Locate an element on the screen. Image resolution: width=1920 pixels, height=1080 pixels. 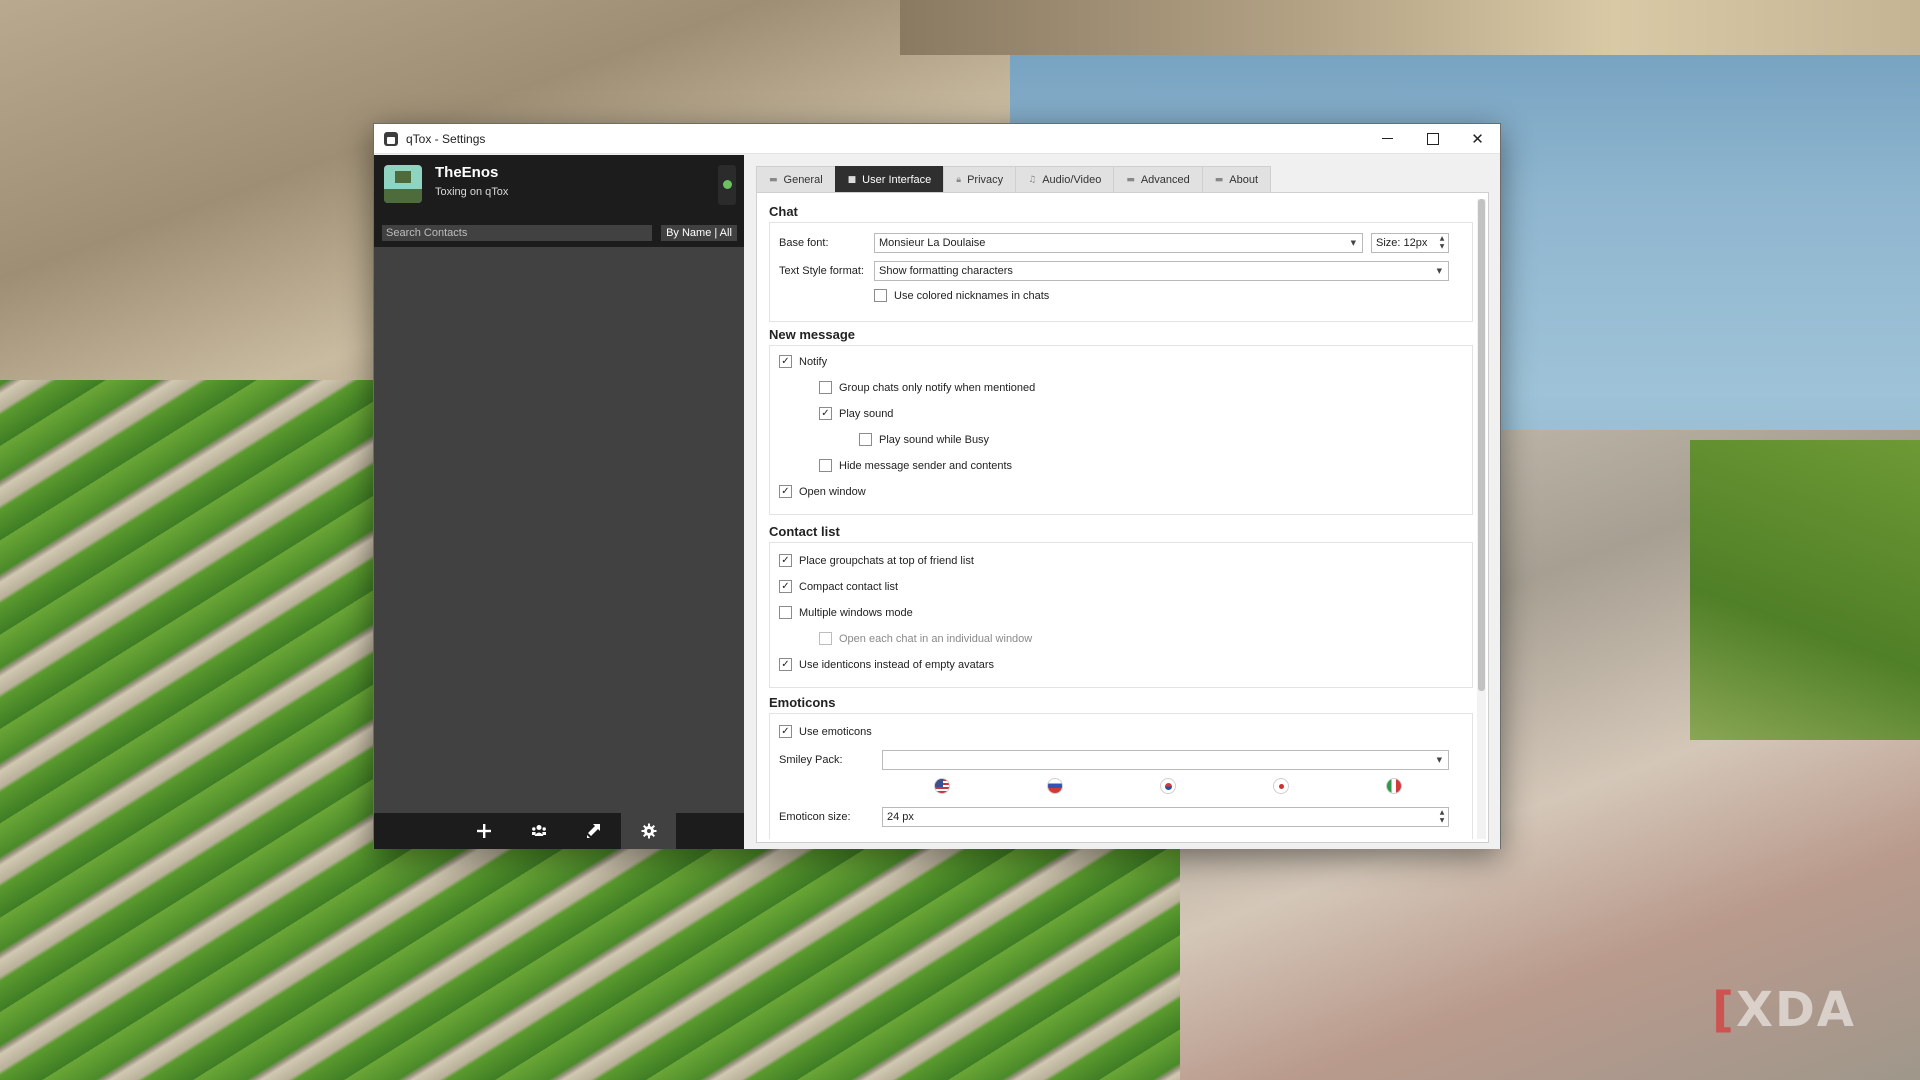
search-bar: By Name | All is located at coordinates (559, 233).